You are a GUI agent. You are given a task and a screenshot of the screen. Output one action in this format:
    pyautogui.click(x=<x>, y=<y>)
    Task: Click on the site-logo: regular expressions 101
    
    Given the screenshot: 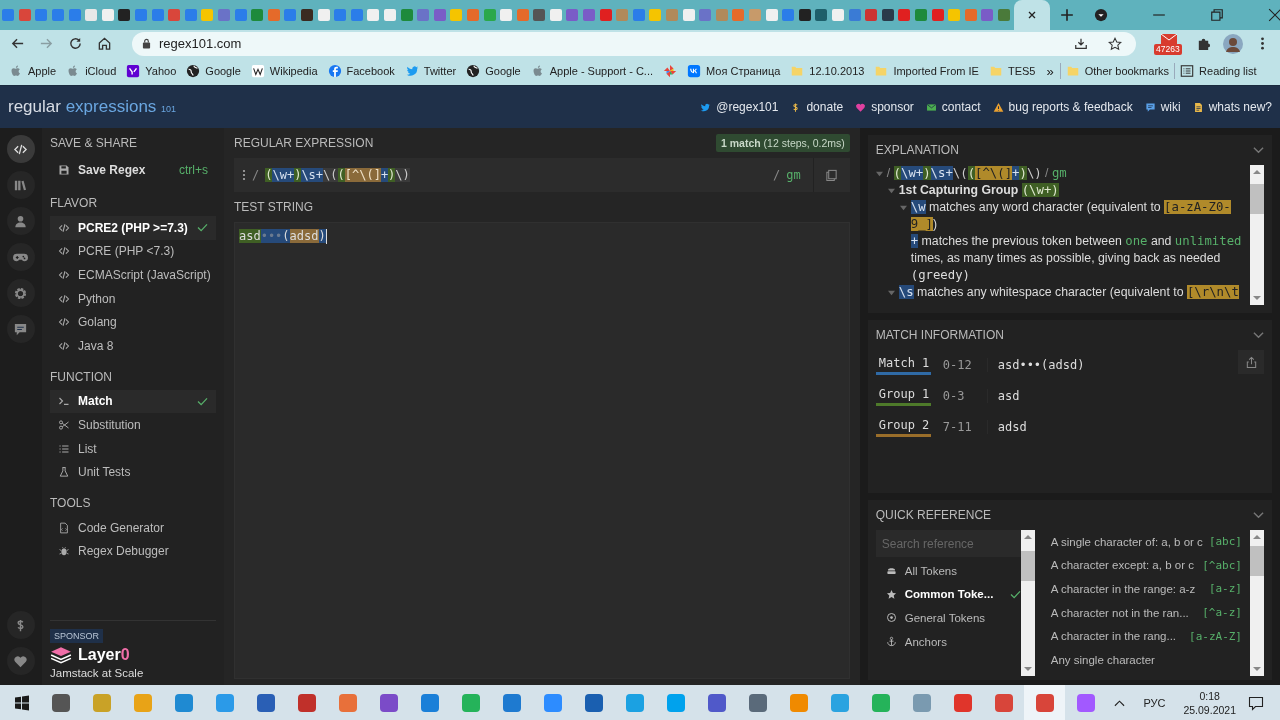 What is the action you would take?
    pyautogui.click(x=92, y=107)
    